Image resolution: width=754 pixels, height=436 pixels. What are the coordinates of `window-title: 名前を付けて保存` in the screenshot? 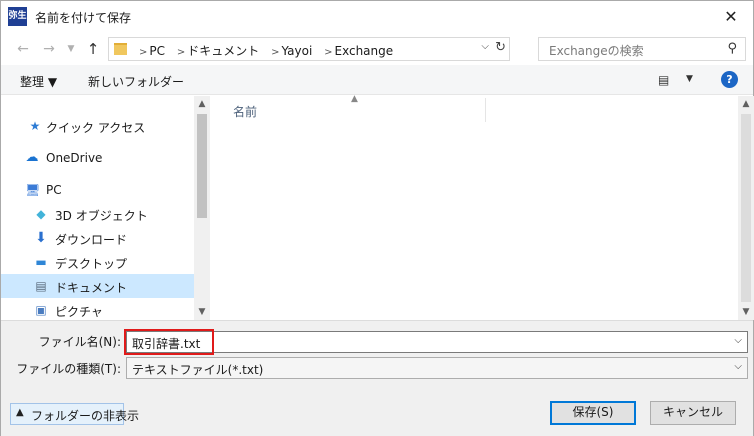 It's located at (83, 18).